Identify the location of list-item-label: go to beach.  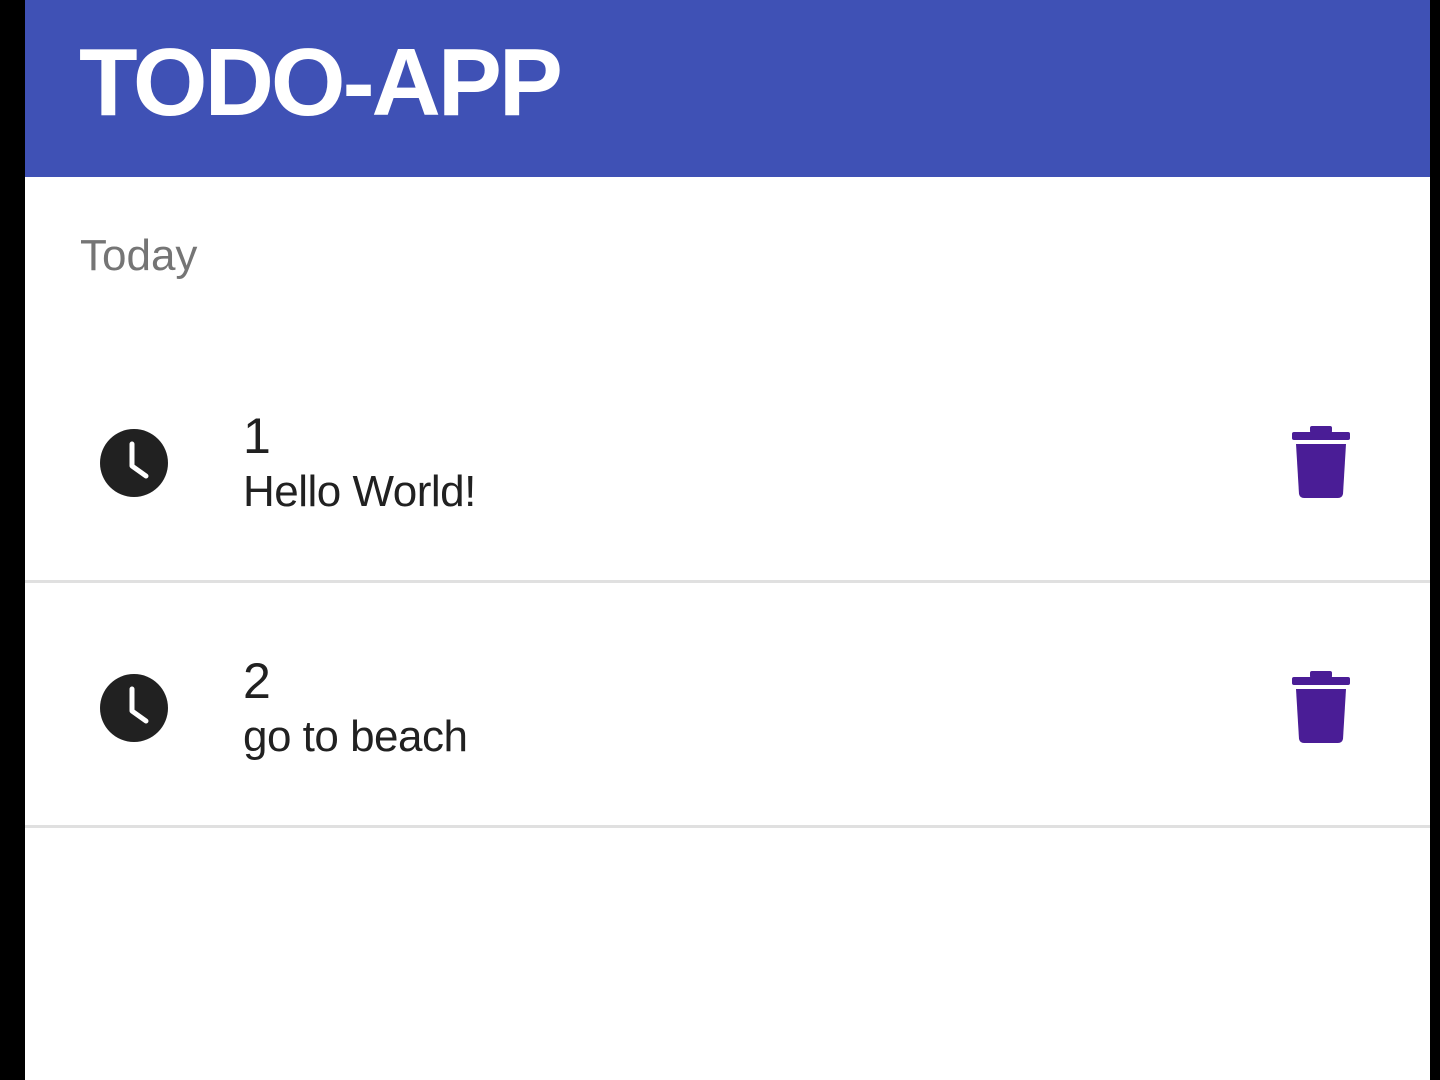
(355, 736).